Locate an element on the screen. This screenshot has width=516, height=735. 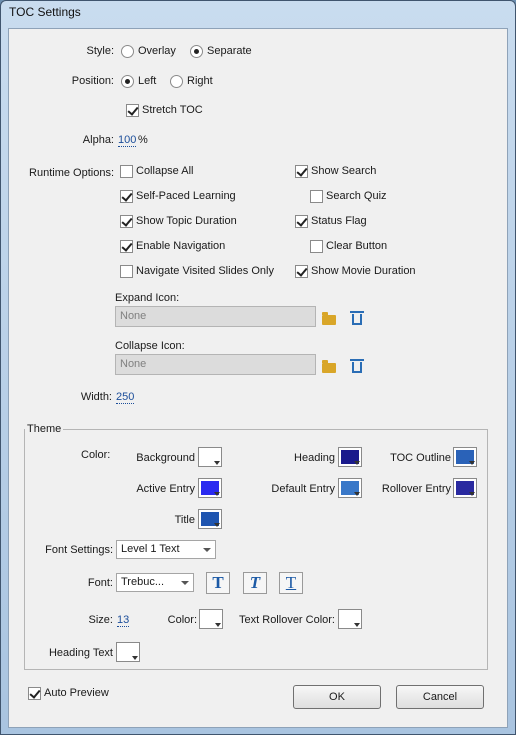
enable-navigation-label: Enable Navigation is located at coordinates (181, 246).